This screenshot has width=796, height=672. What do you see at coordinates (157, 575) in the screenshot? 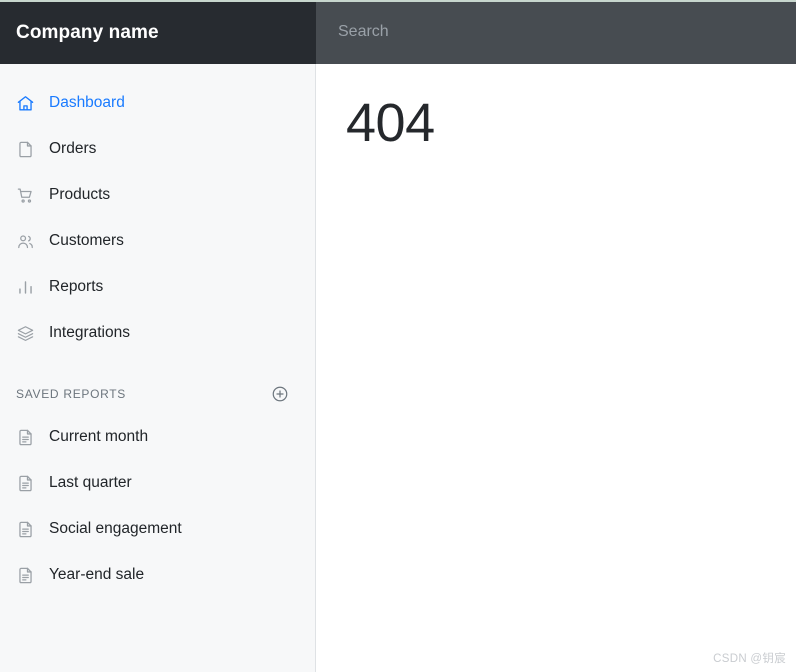
I see `saved-report-year-end-sale: Year-end sale` at bounding box center [157, 575].